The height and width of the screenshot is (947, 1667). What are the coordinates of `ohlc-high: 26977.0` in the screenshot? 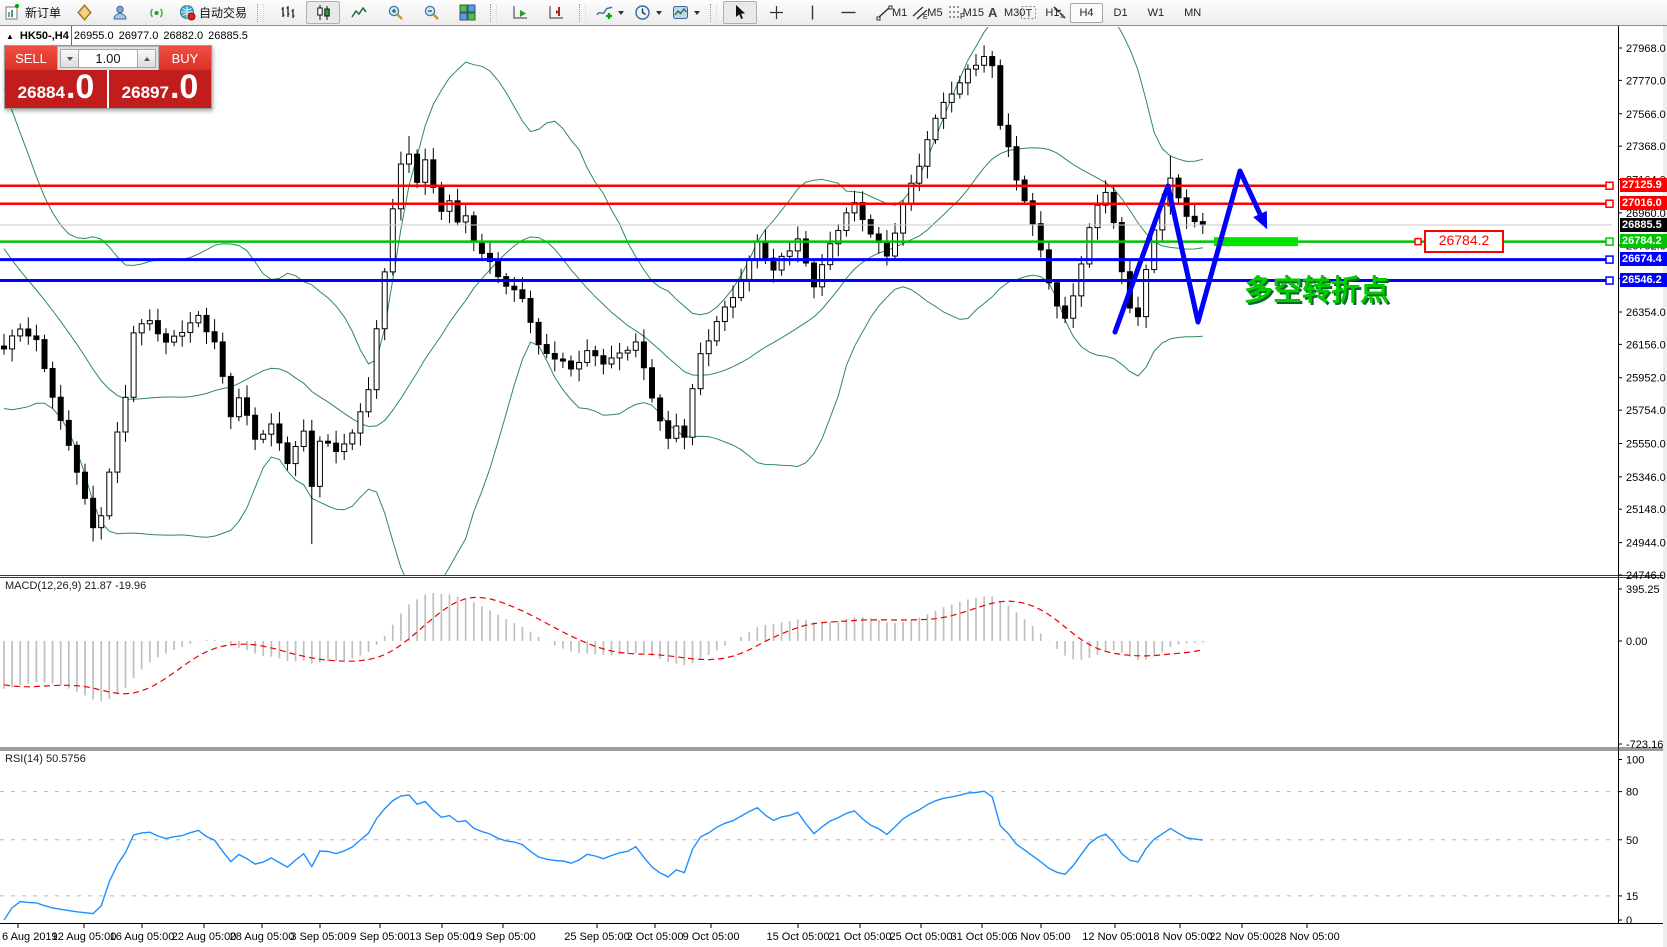 It's located at (138, 36).